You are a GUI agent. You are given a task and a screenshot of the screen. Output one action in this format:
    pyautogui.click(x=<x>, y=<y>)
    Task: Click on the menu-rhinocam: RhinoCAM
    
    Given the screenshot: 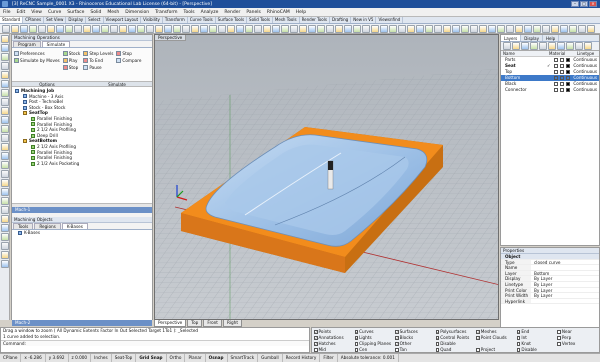 What is the action you would take?
    pyautogui.click(x=278, y=12)
    